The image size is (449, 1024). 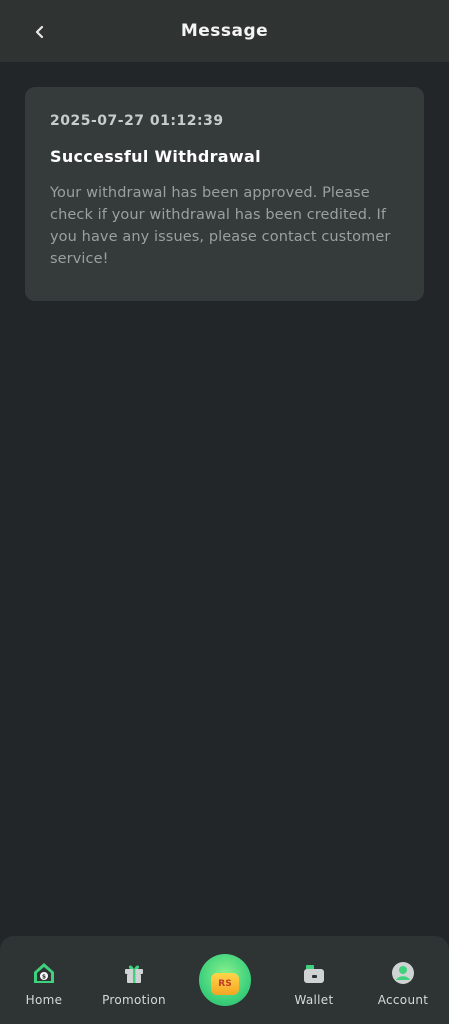 I want to click on gift-icon, so click(x=134, y=973).